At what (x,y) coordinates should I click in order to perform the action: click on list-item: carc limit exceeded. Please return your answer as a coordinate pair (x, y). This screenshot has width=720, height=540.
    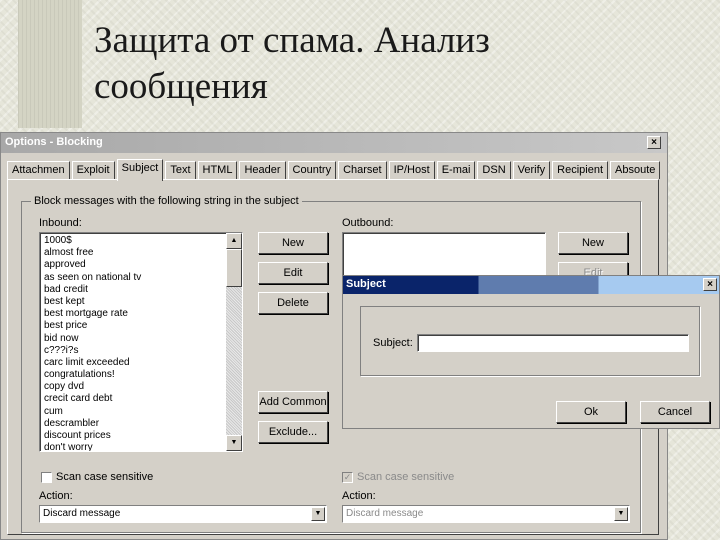
    Looking at the image, I should click on (143, 363).